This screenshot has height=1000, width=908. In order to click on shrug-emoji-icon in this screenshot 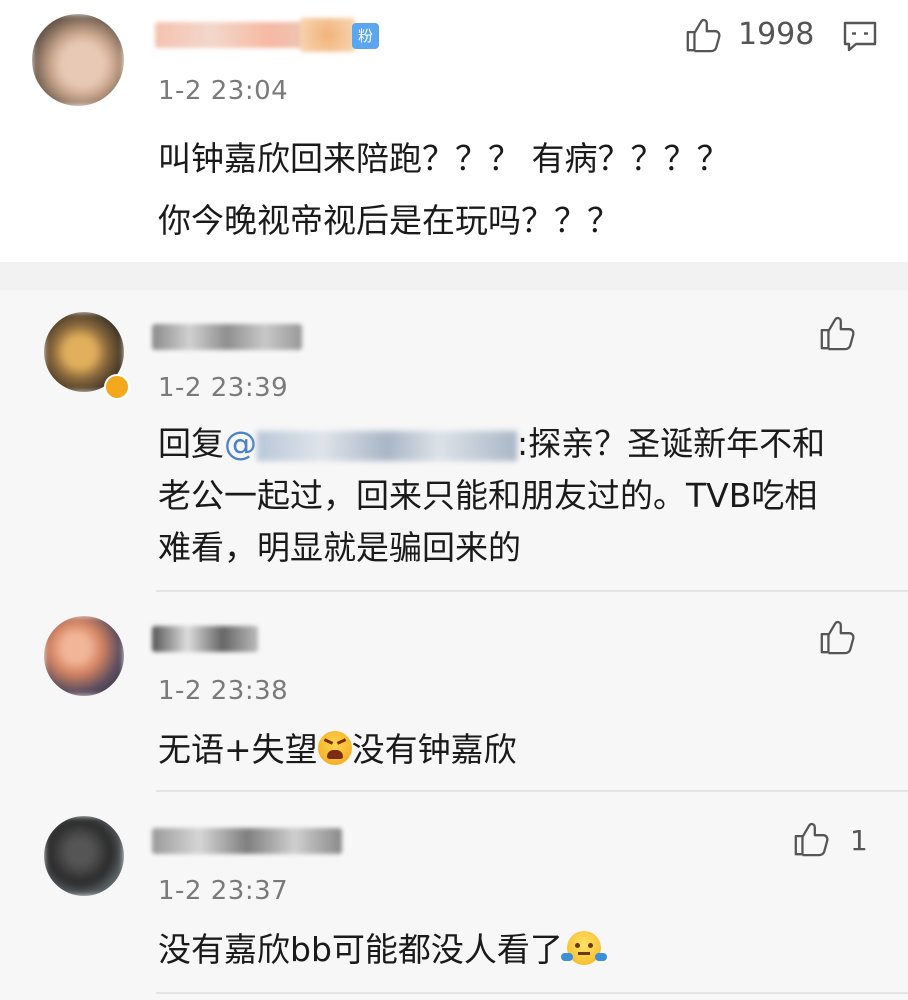, I will do `click(583, 948)`.